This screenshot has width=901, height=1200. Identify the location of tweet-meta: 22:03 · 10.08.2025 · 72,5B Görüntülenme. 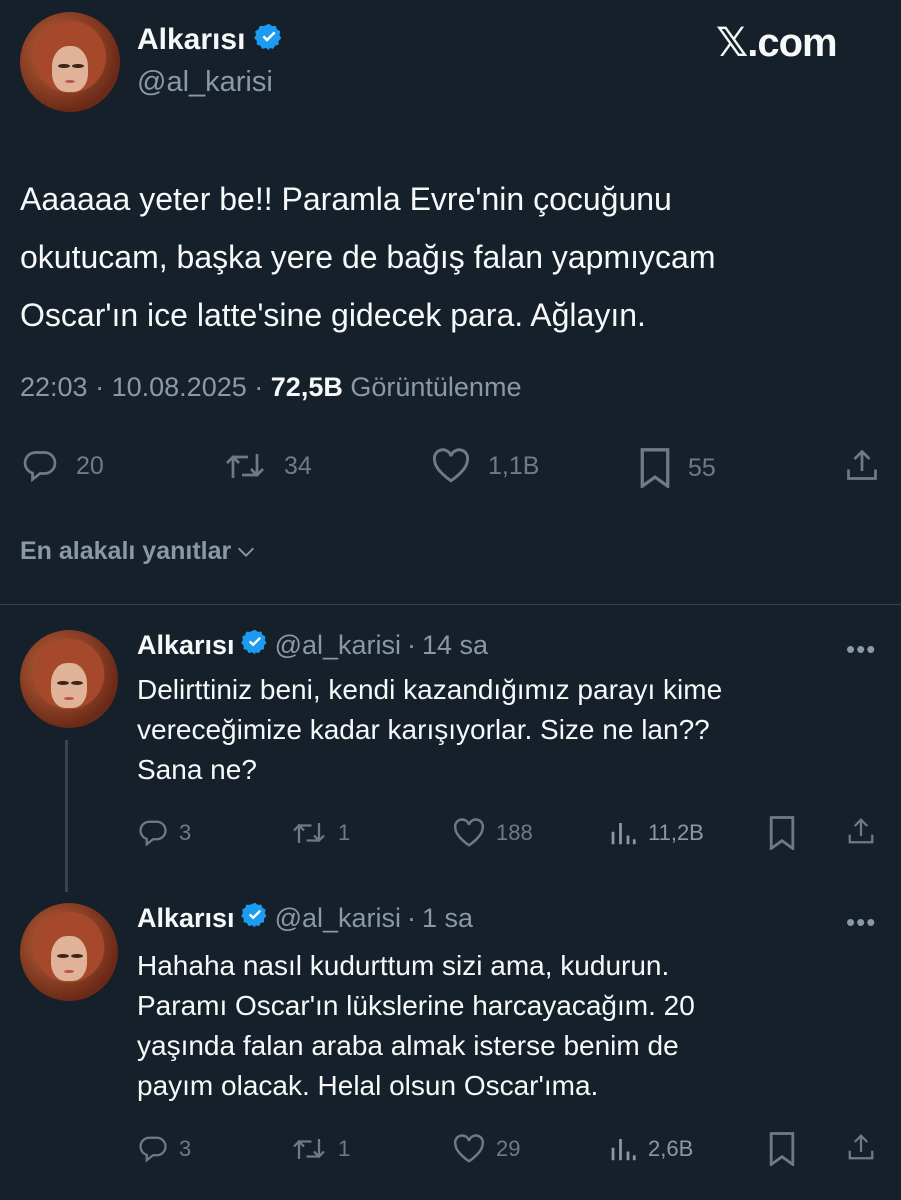
(270, 387).